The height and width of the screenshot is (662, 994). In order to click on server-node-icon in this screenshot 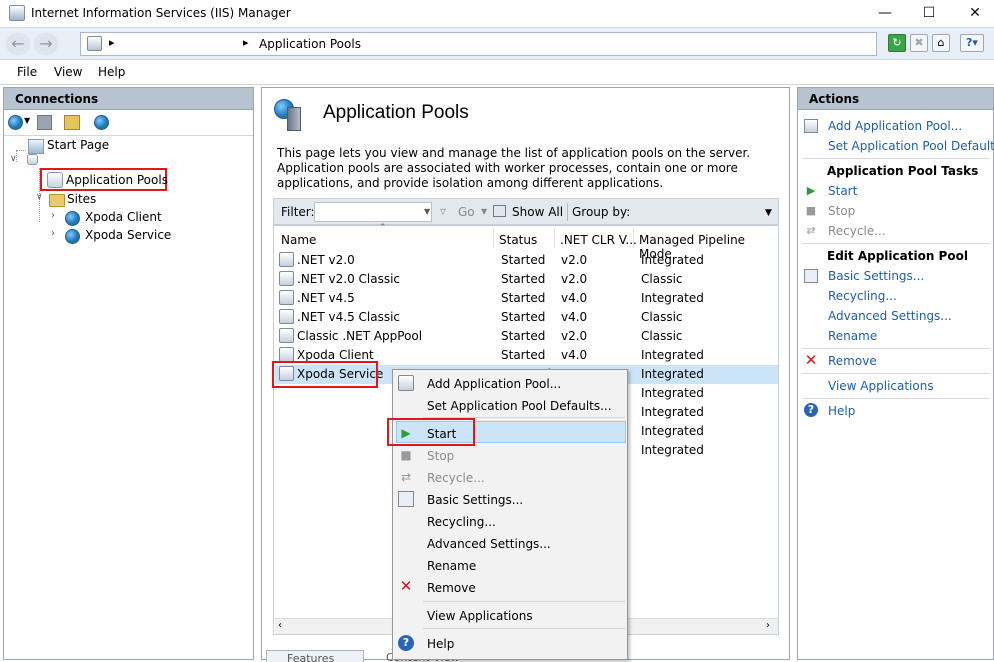, I will do `click(32, 159)`.